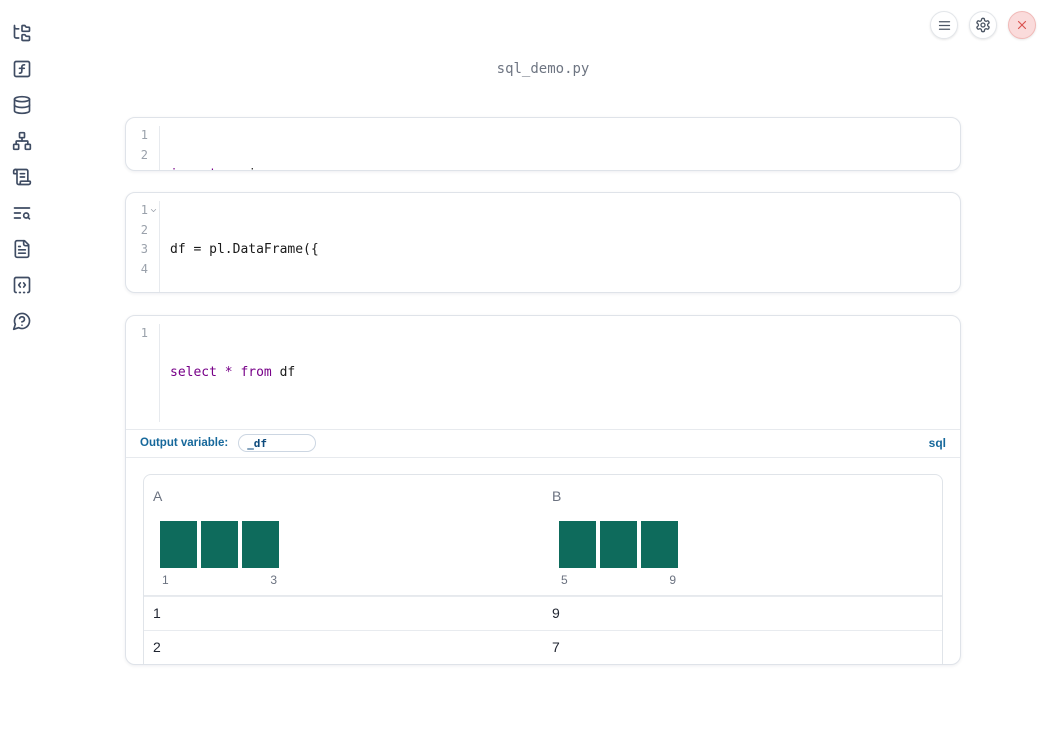  I want to click on column-name: A, so click(348, 496).